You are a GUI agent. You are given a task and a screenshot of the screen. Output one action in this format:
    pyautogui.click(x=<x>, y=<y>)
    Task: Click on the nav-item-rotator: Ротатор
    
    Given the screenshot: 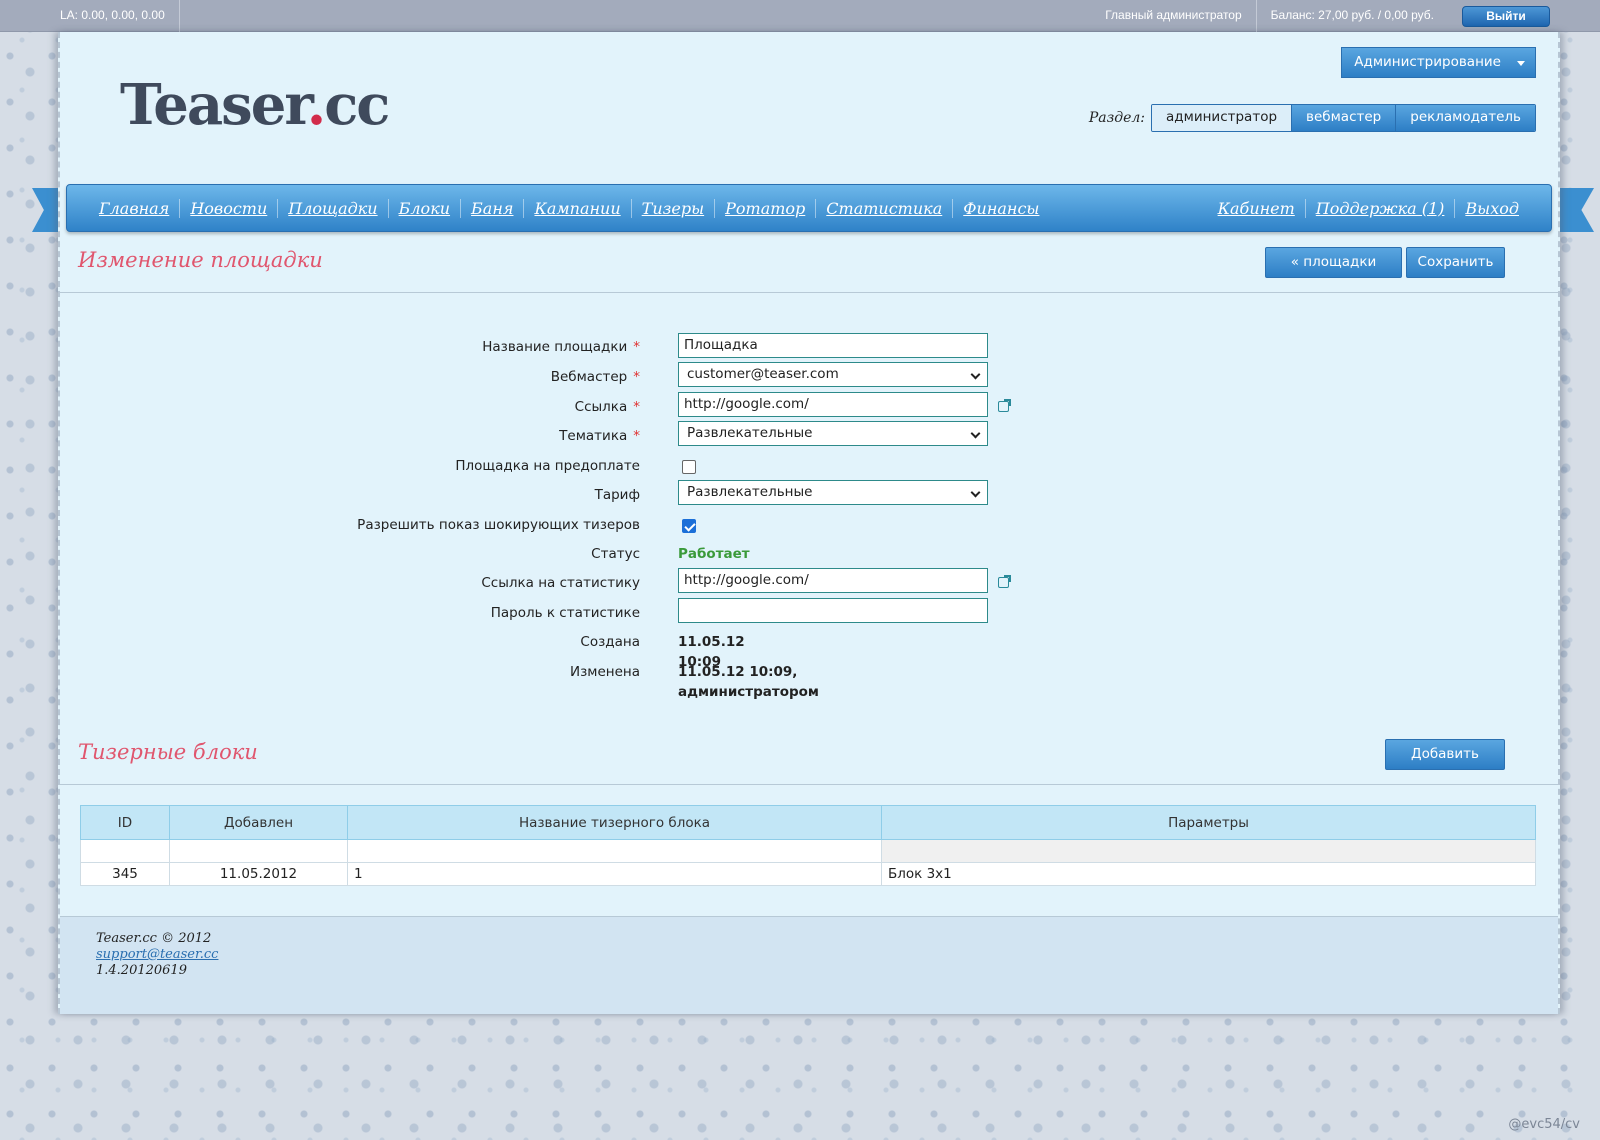 What is the action you would take?
    pyautogui.click(x=764, y=208)
    